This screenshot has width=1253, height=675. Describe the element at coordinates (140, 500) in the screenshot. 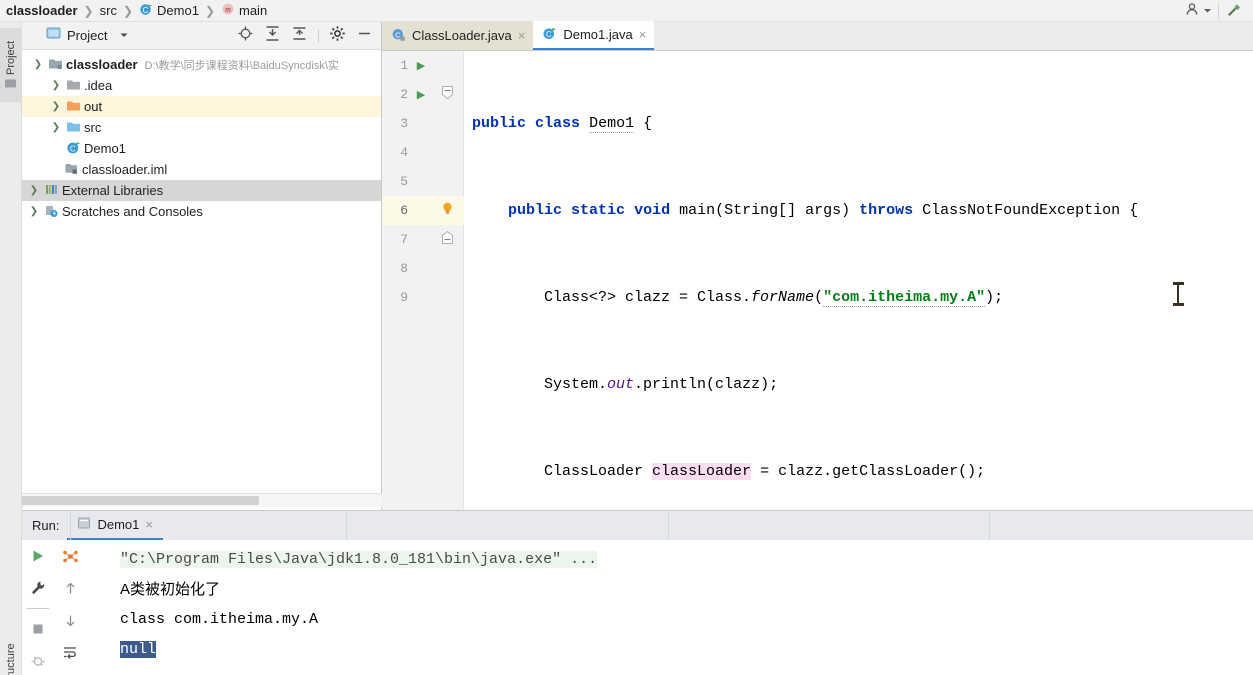

I see `project-horizontal-scrollbar` at that location.